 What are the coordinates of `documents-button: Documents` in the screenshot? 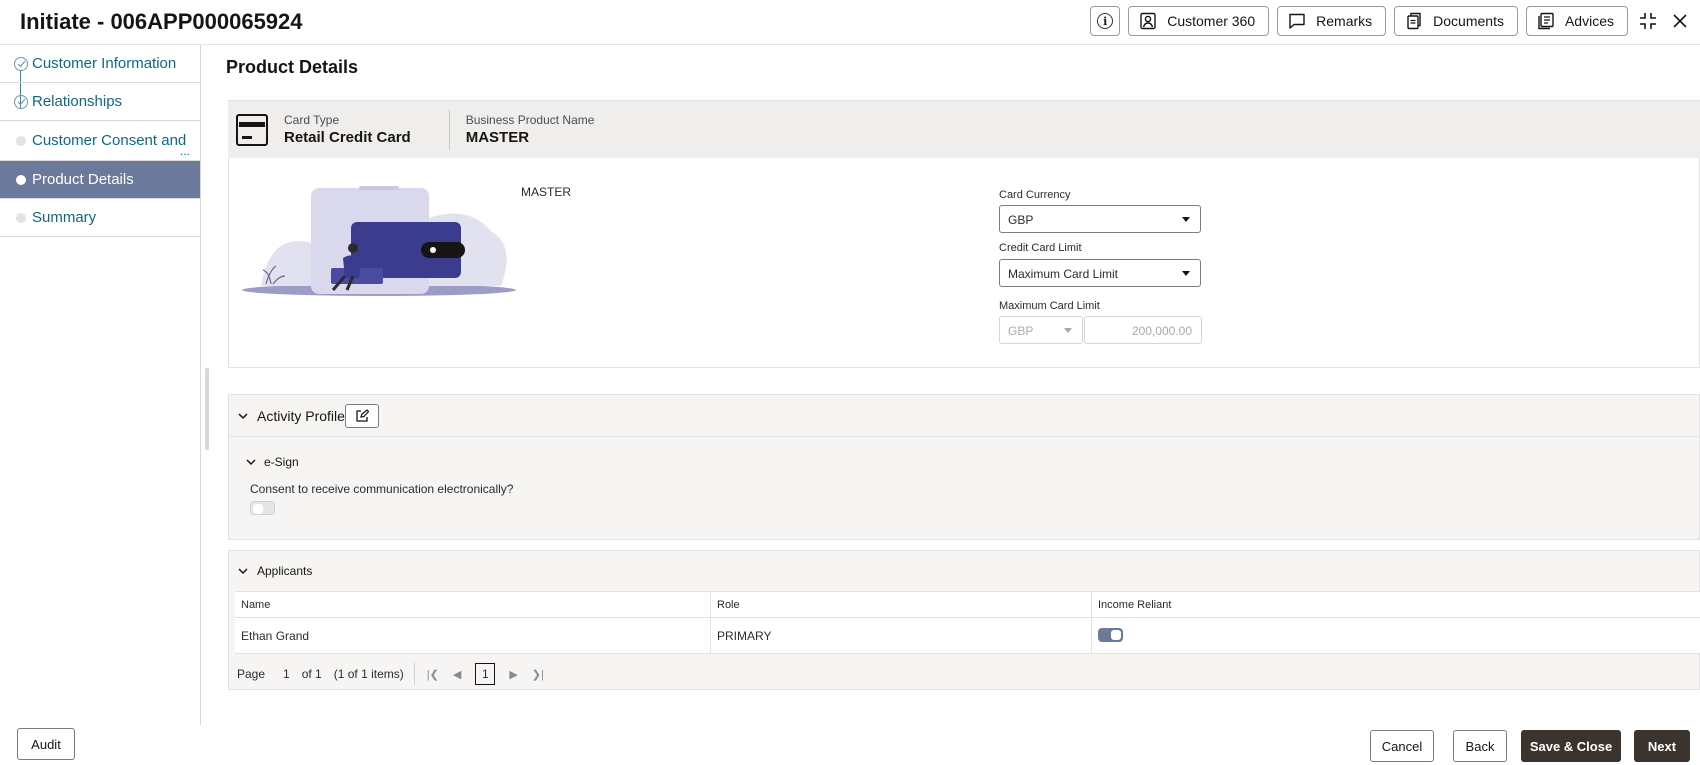 It's located at (1456, 21).